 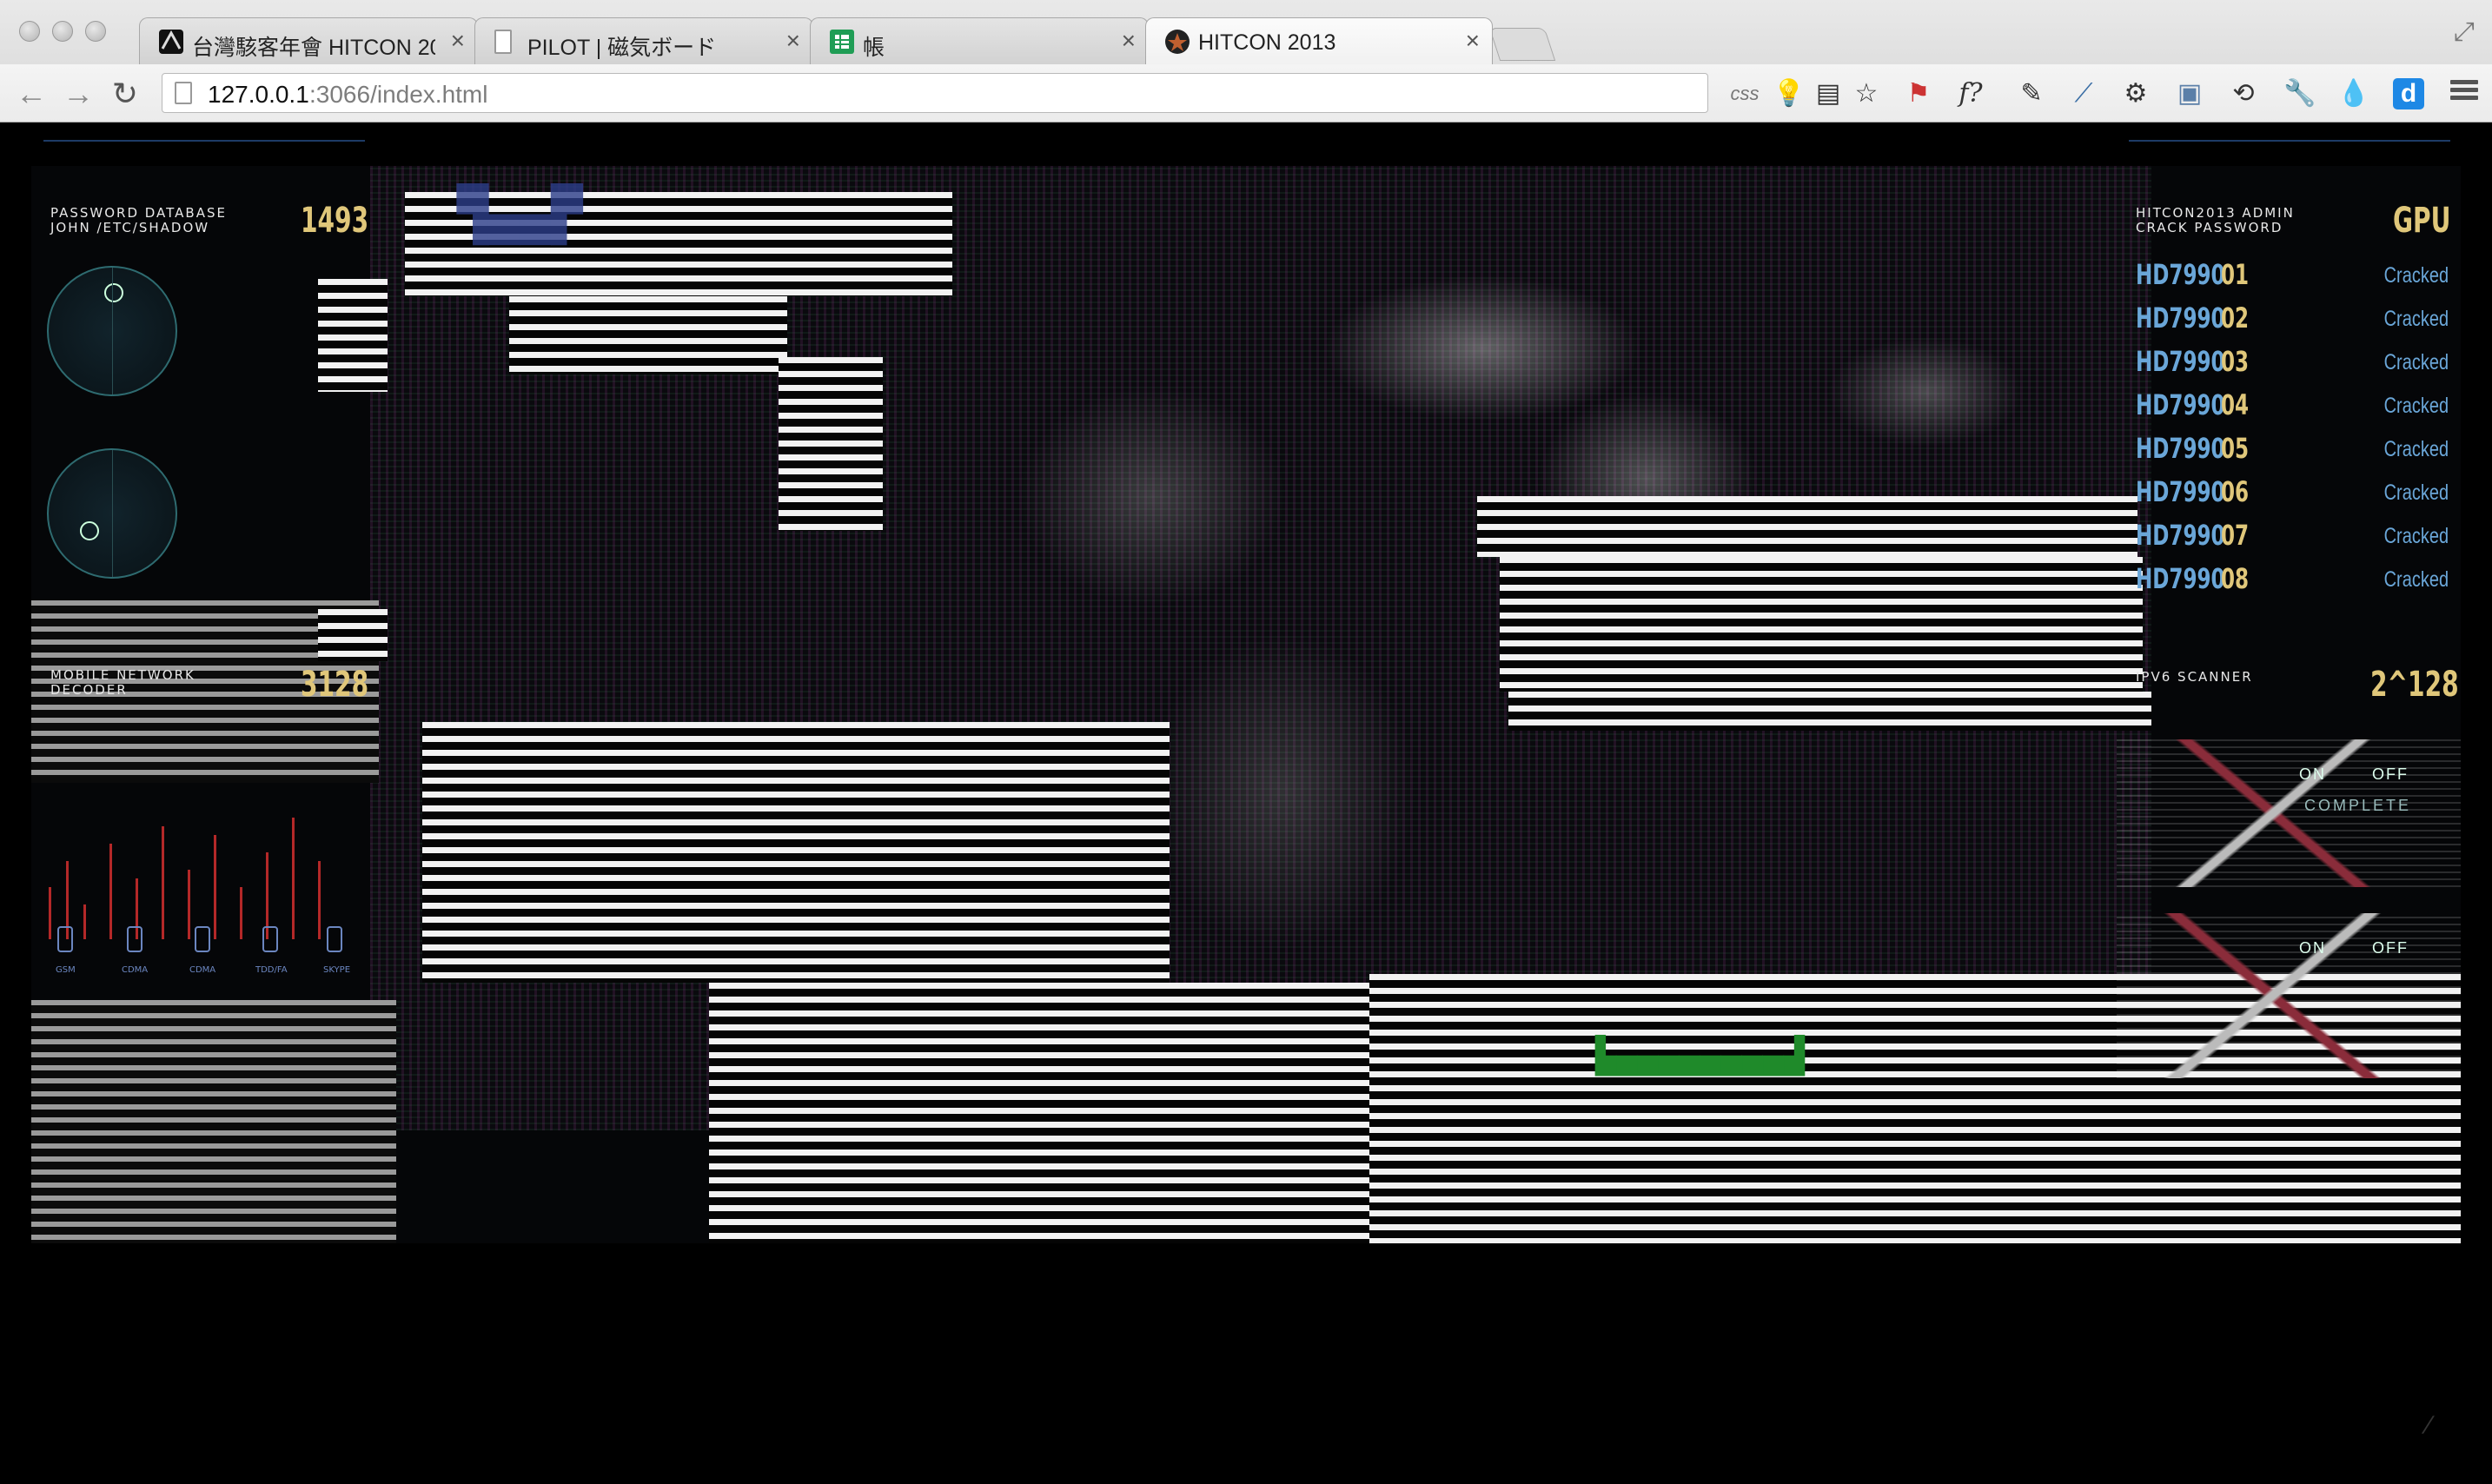 What do you see at coordinates (874, 48) in the screenshot?
I see `tab-title: 帳` at bounding box center [874, 48].